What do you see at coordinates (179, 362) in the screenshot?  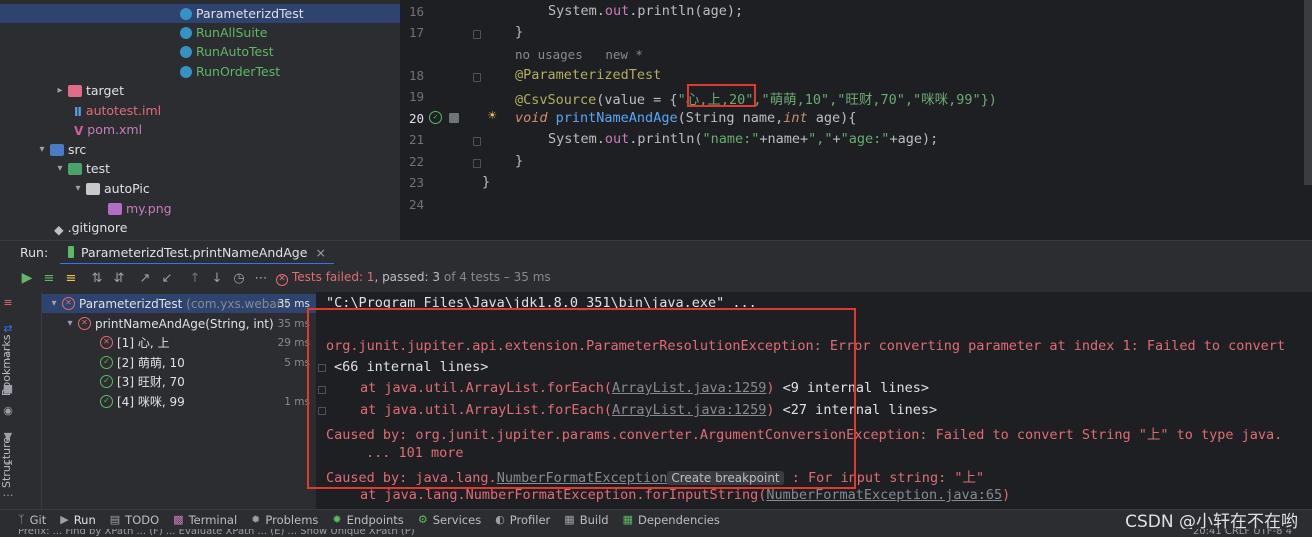 I see `test-case-row: ✓ [2] 萌萌, 10 5 ms` at bounding box center [179, 362].